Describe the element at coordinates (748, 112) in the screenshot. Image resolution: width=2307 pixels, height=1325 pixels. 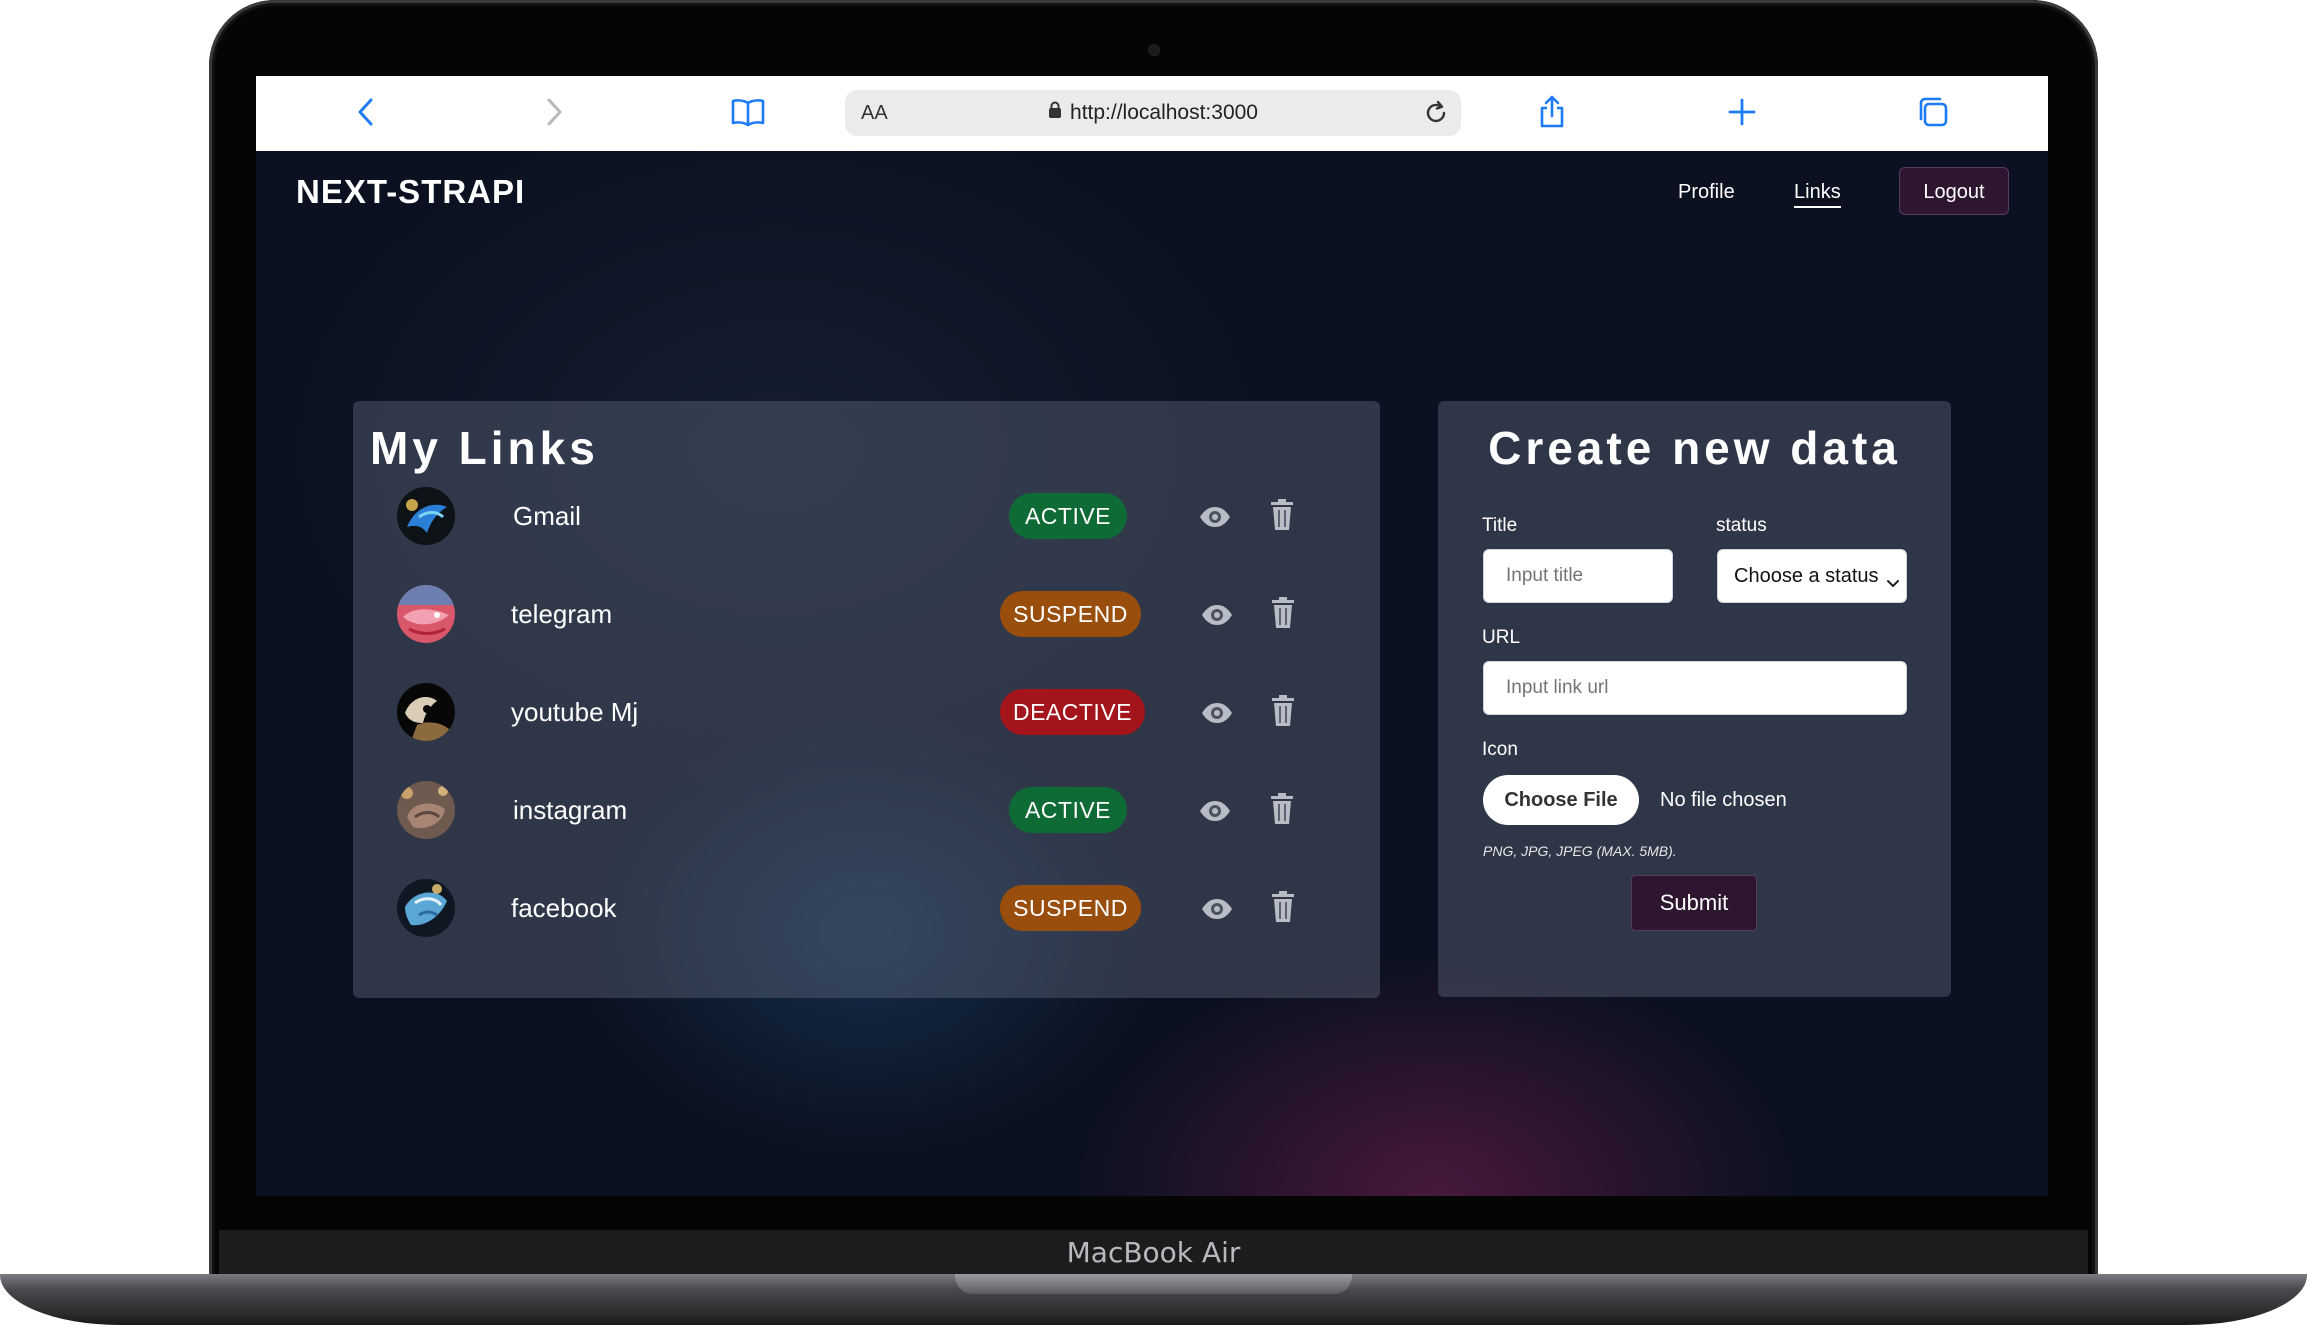
I see `bookmarks-icon` at that location.